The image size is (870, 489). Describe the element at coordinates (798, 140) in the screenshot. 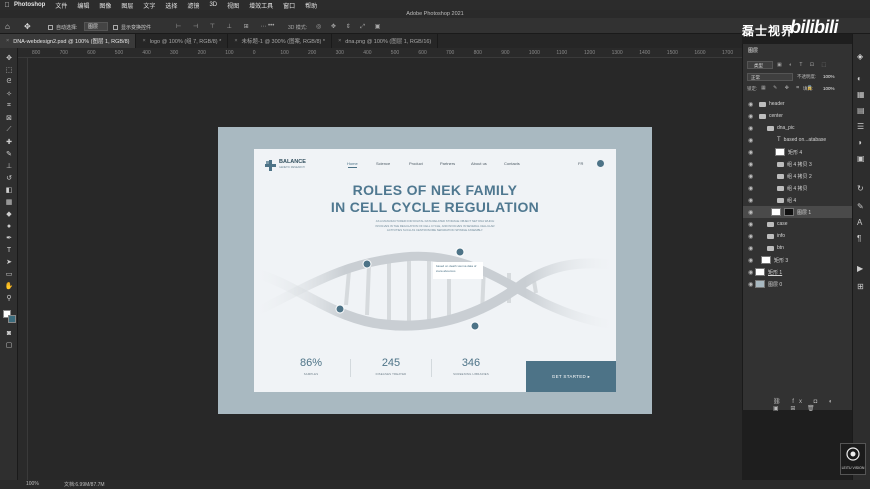

I see `layer-row: ◉ Tbased on...atabase` at that location.